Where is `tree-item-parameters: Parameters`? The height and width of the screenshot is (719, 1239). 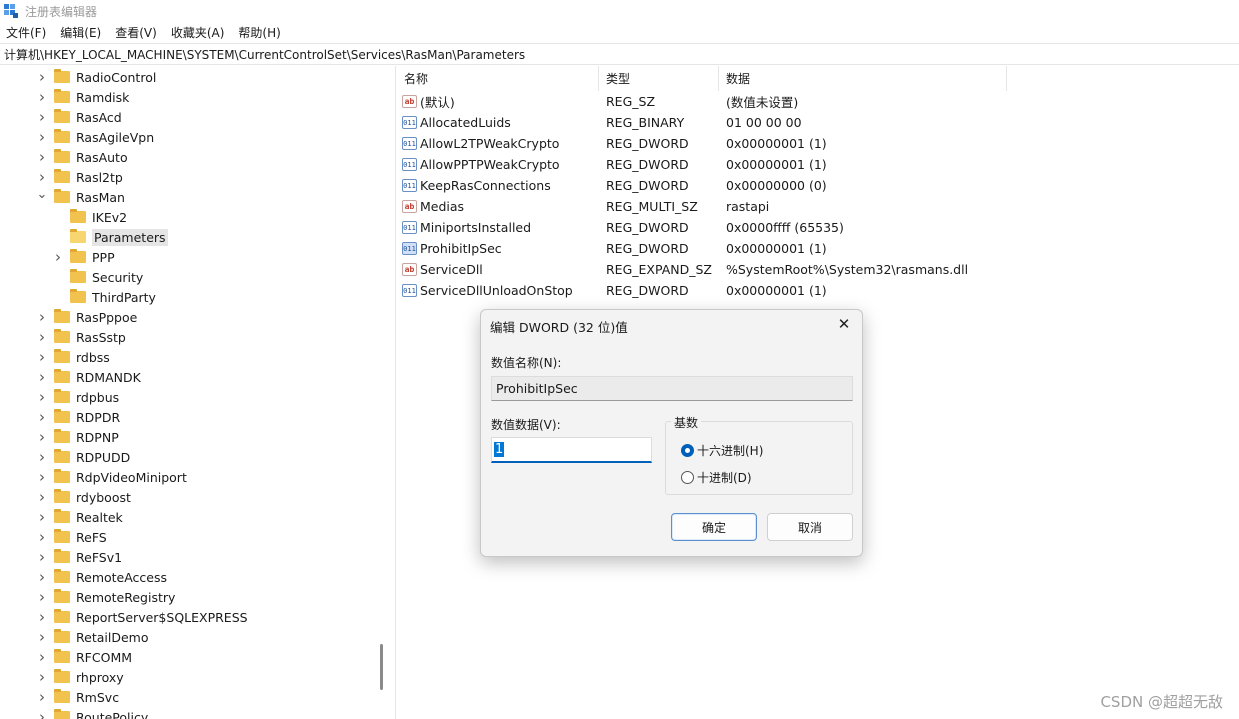
tree-item-parameters: Parameters is located at coordinates (110, 237).